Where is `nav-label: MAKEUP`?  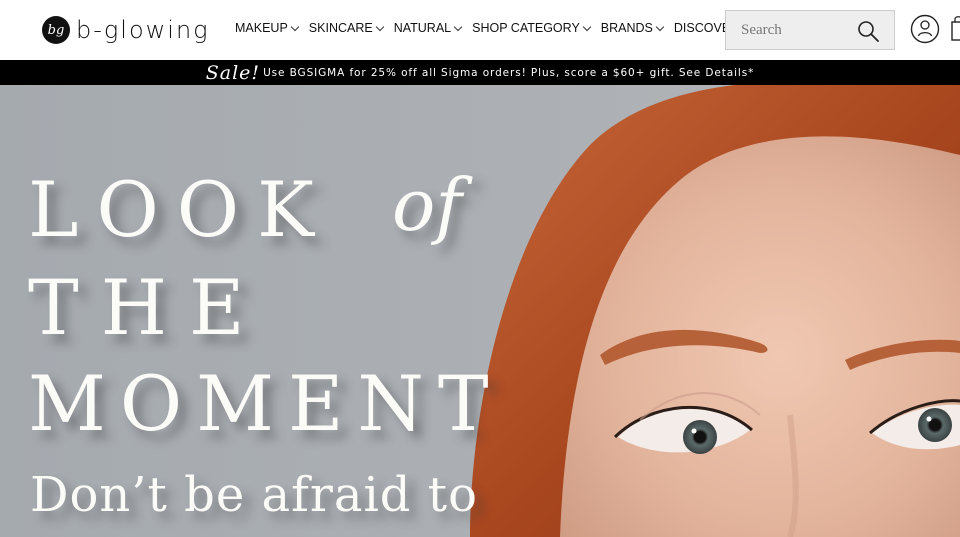 nav-label: MAKEUP is located at coordinates (261, 28).